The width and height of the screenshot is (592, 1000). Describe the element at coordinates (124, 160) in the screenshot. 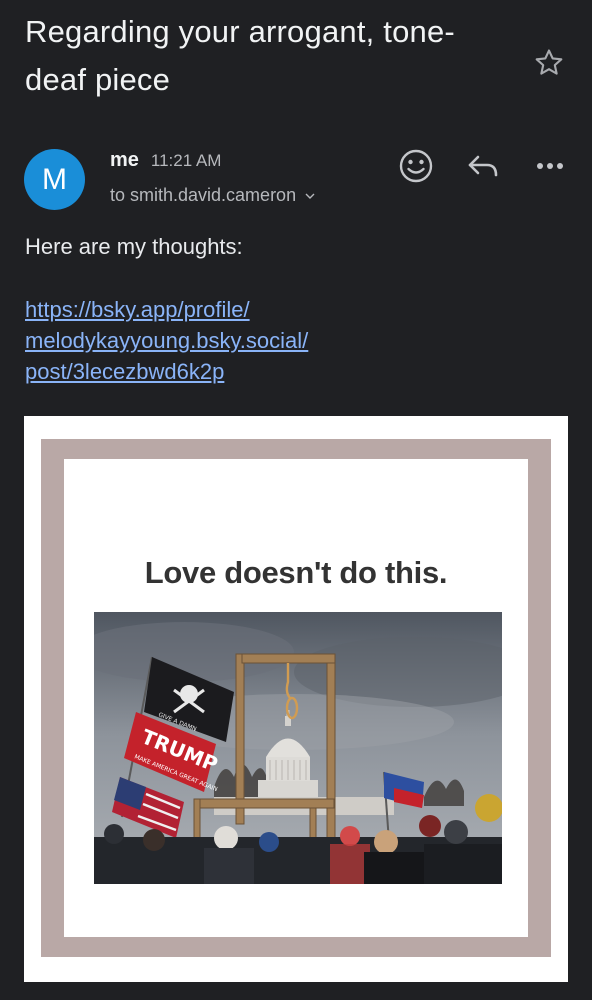

I see `sender-name: me` at that location.